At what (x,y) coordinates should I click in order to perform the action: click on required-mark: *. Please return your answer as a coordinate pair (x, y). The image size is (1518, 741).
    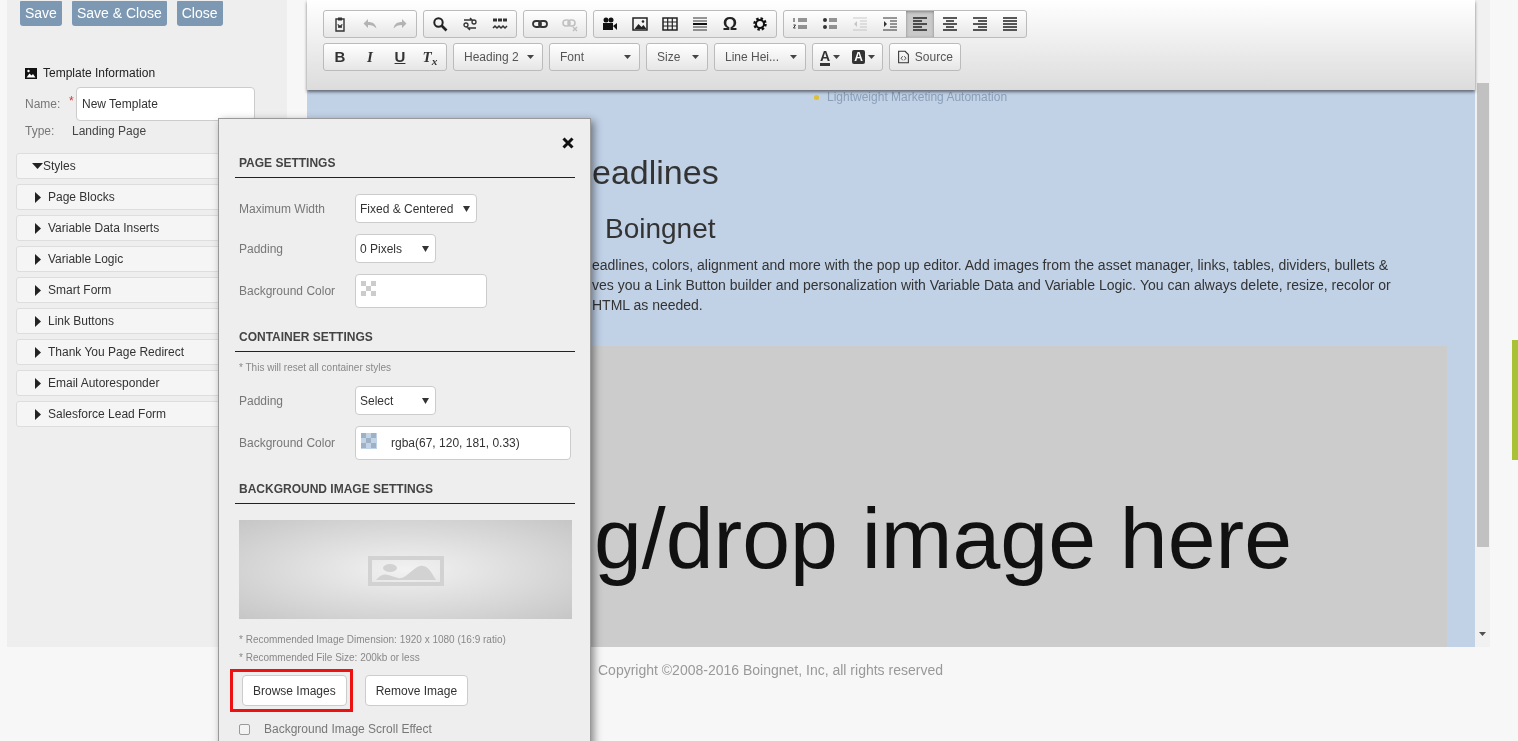
    Looking at the image, I should click on (70, 101).